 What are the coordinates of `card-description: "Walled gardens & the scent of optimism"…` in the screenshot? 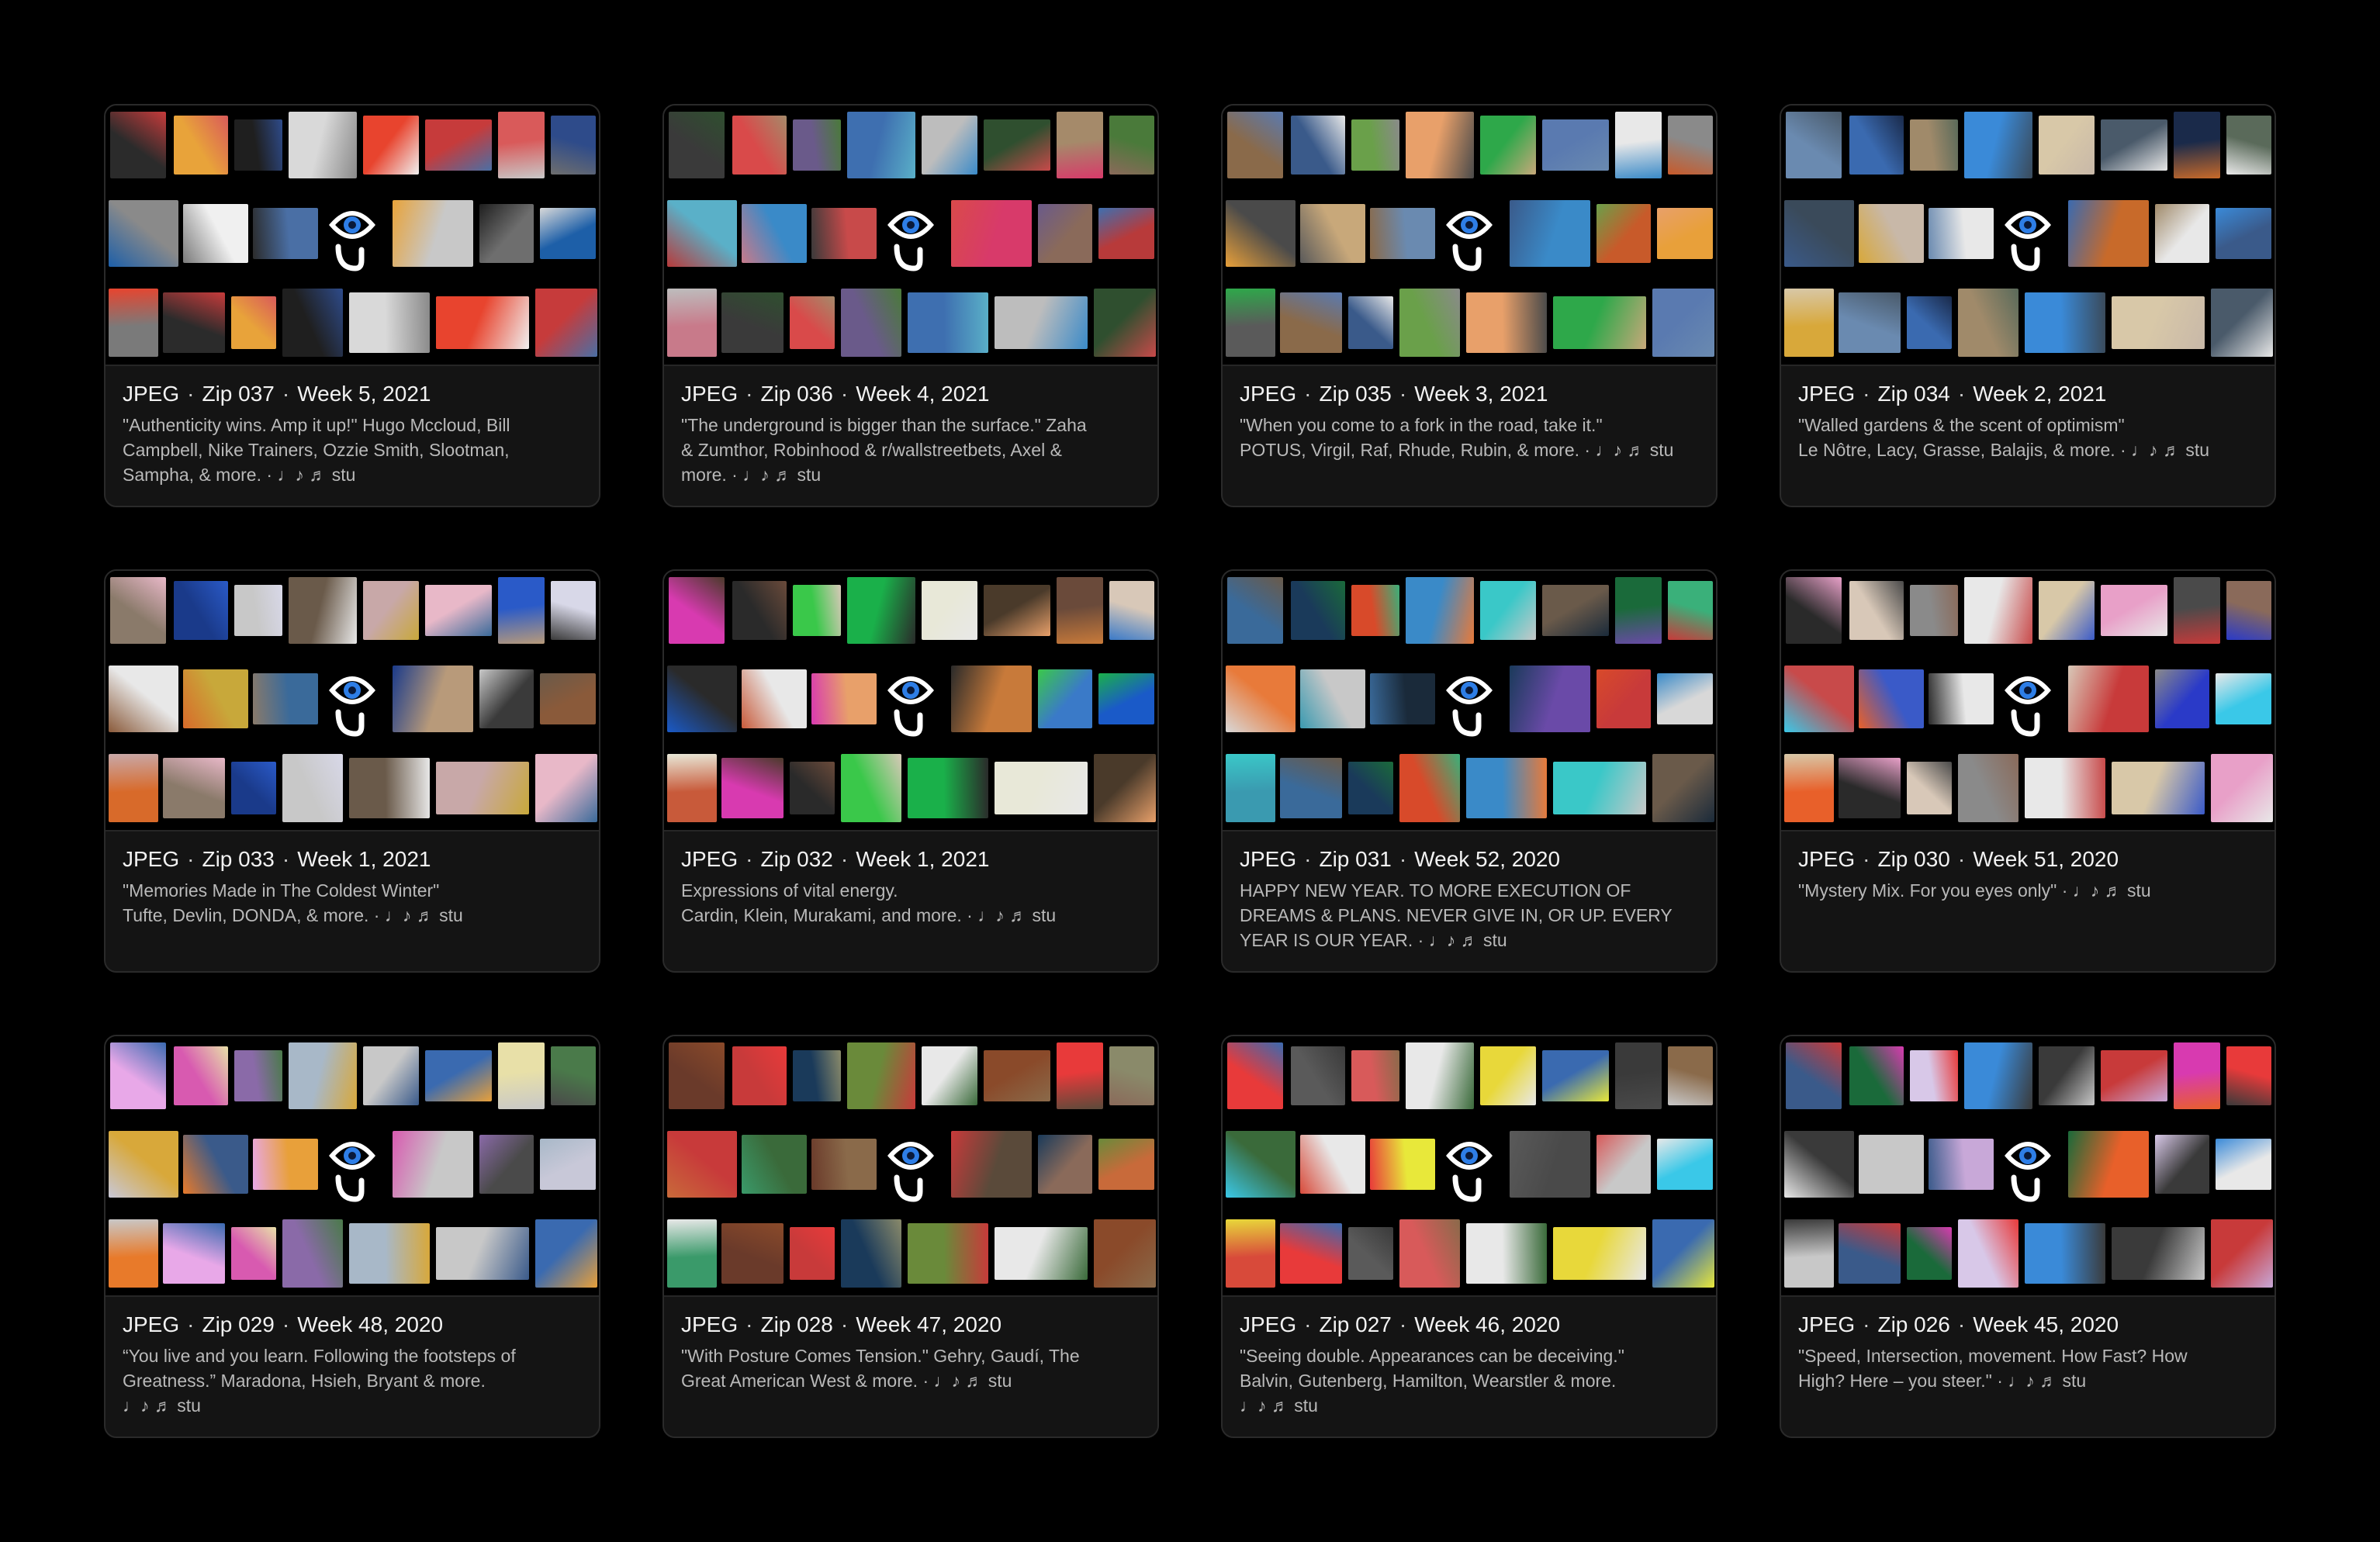 It's located at (2028, 438).